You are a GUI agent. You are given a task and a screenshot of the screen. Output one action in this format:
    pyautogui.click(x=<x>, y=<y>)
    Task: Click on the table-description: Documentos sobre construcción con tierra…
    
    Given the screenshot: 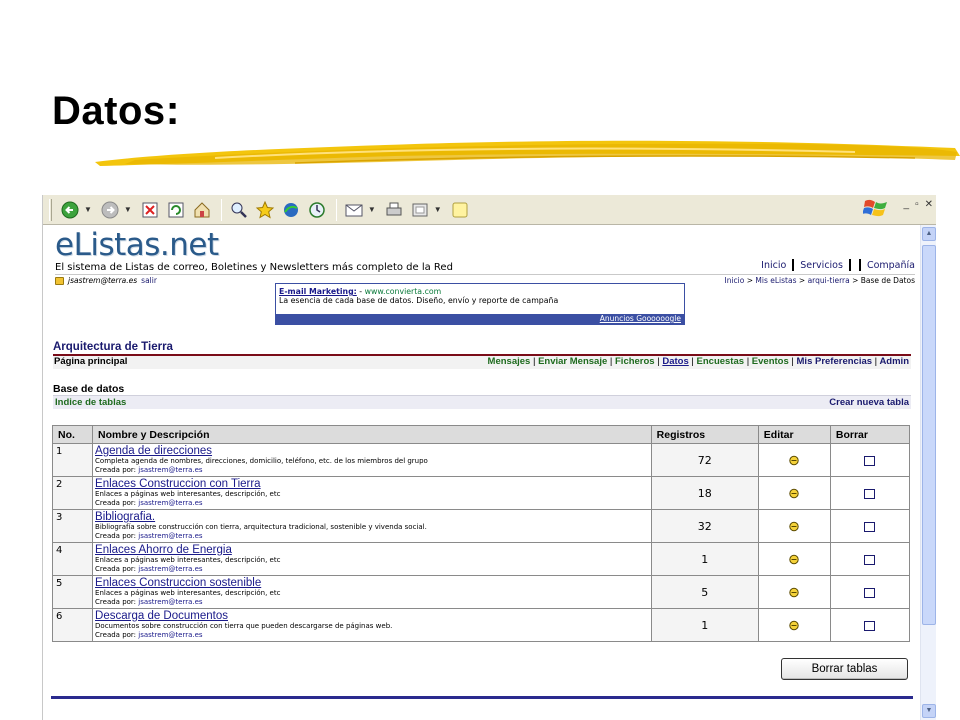 What is the action you would take?
    pyautogui.click(x=244, y=626)
    